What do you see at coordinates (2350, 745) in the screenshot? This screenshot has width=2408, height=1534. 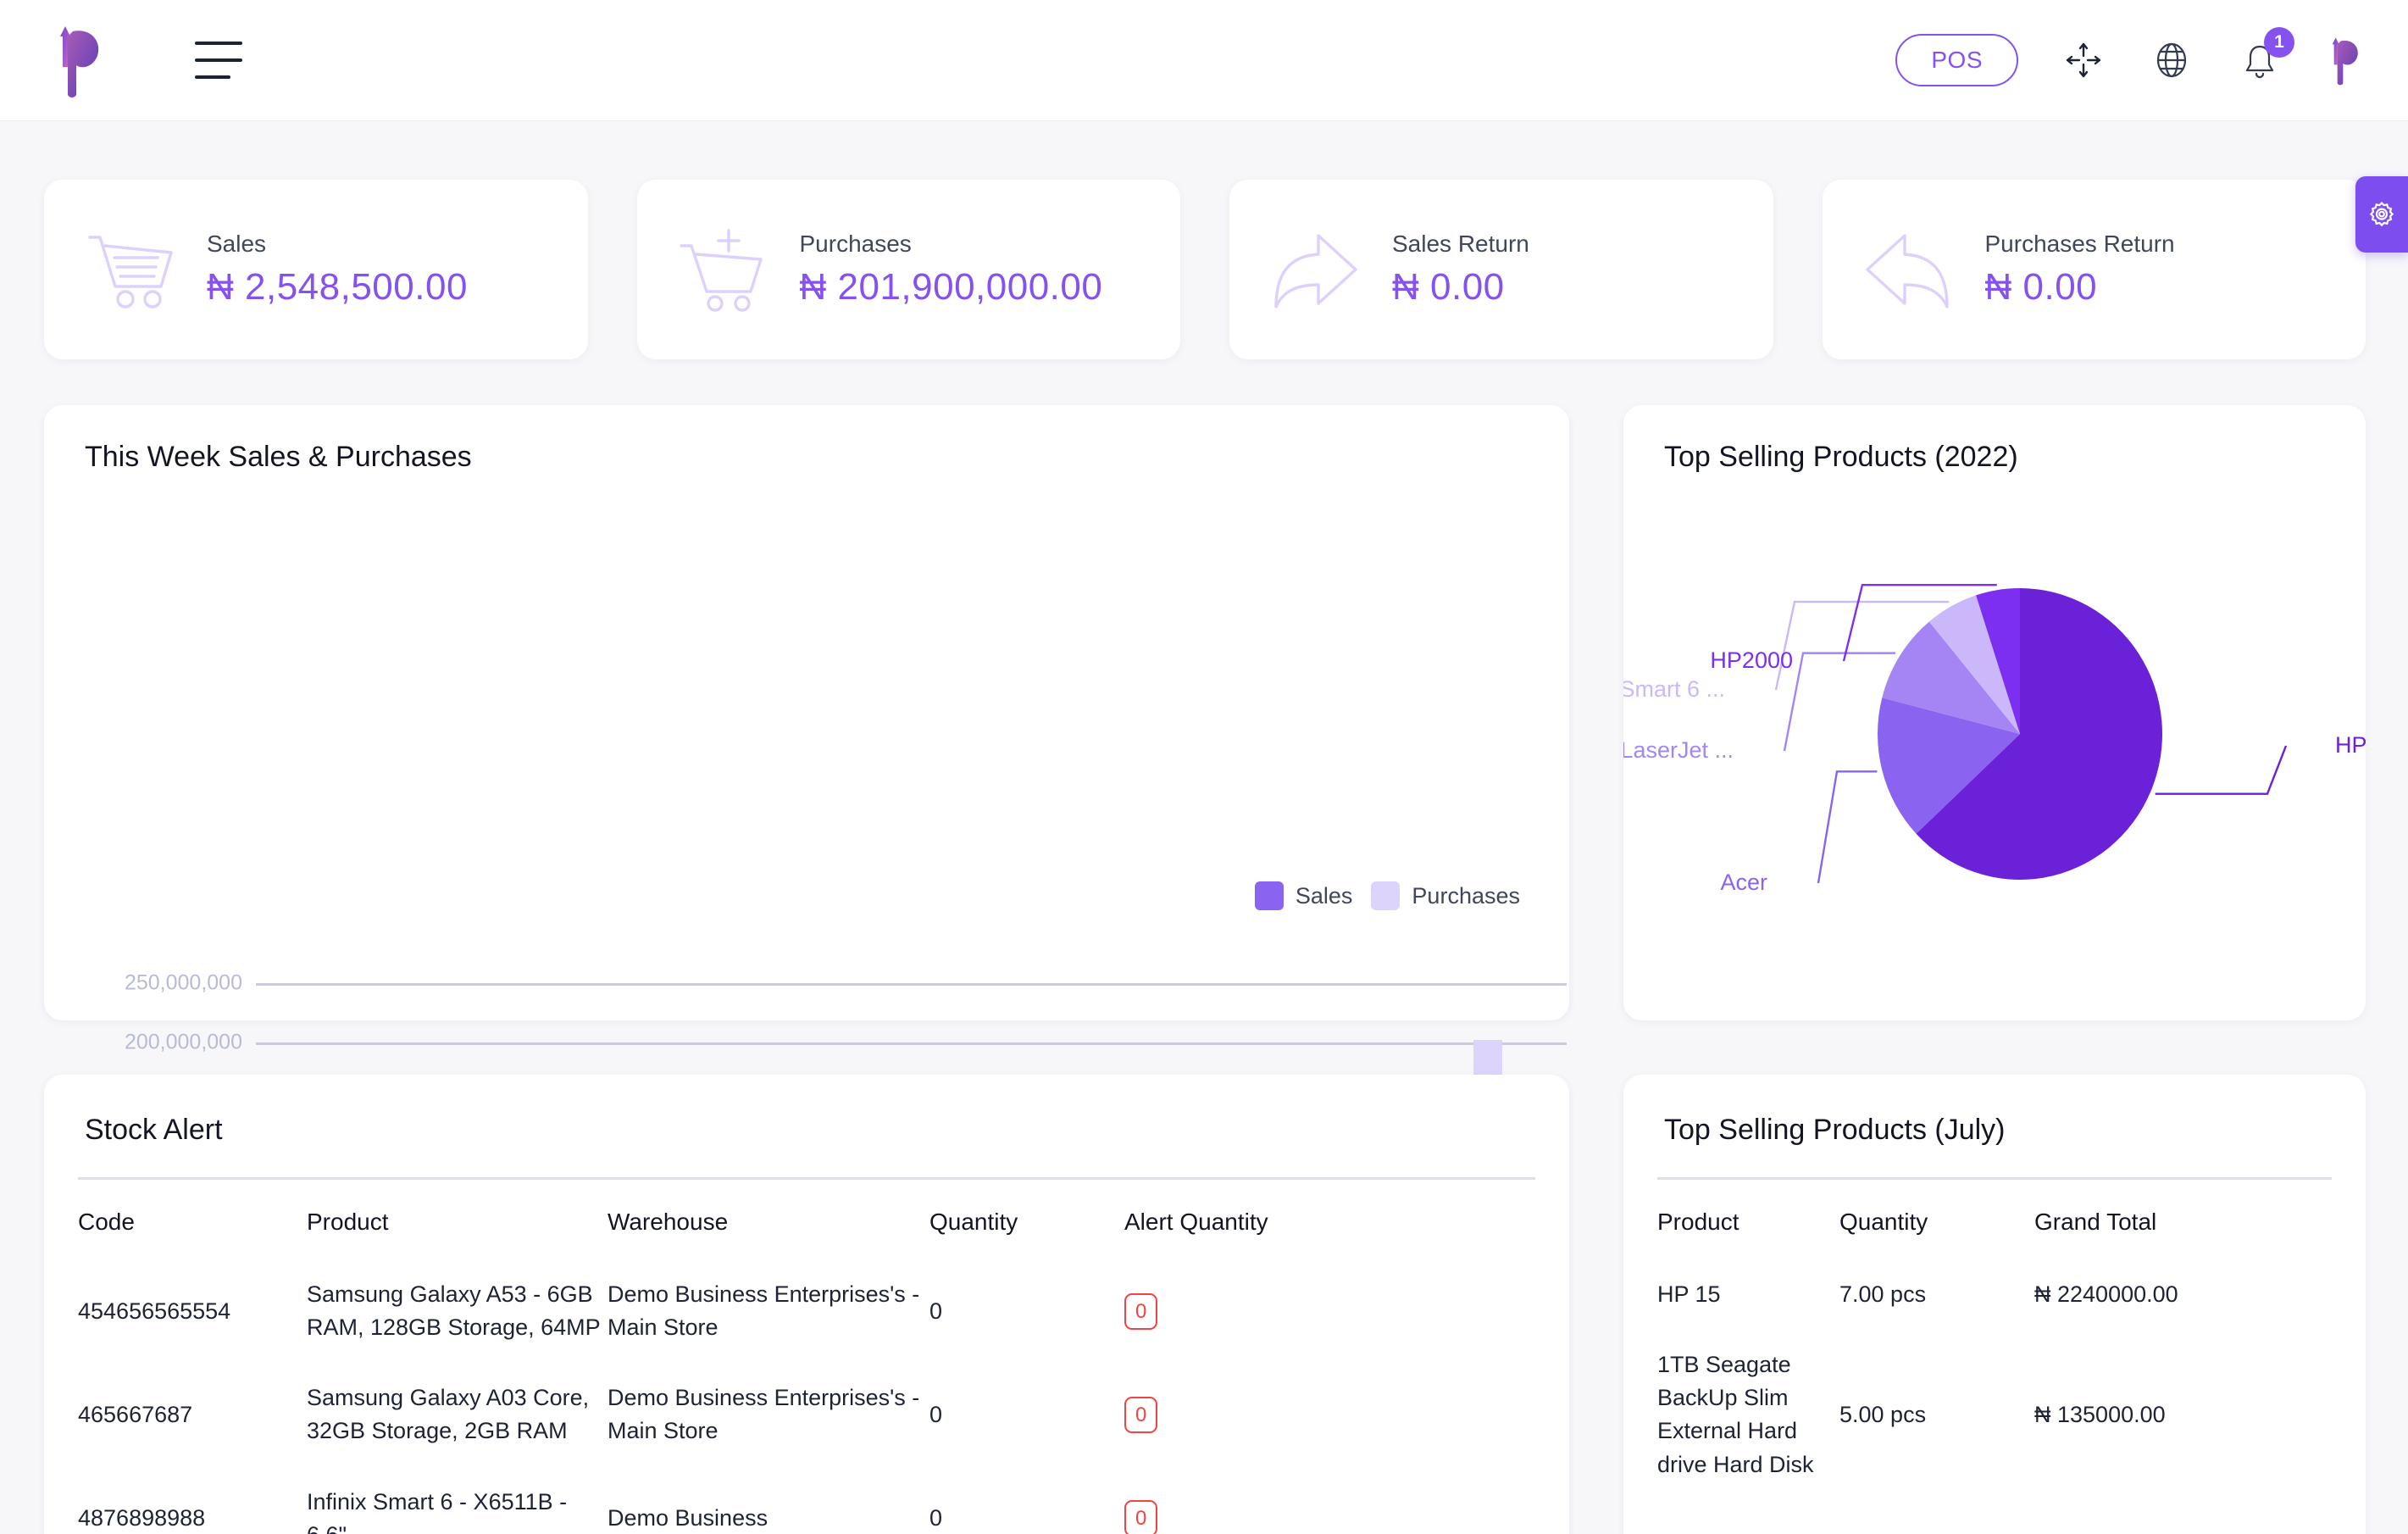 I see `pie-label-hp-15: HP 15` at bounding box center [2350, 745].